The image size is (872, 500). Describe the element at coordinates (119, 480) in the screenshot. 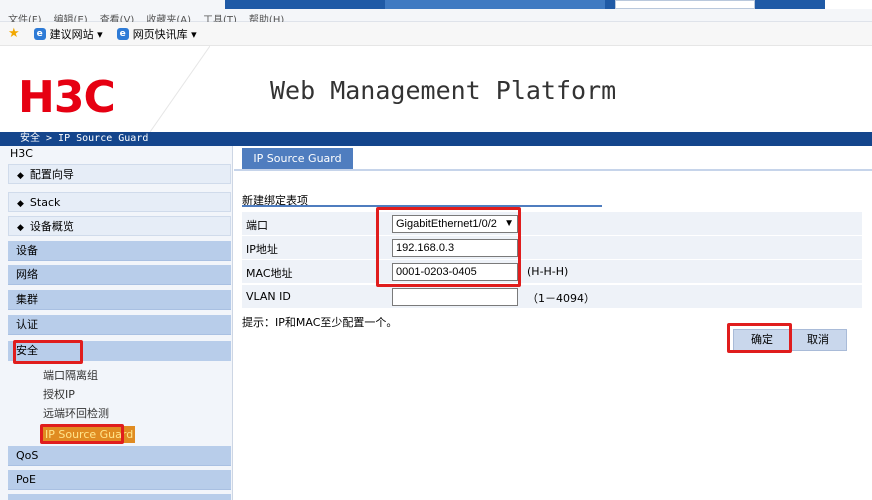

I see `sidebar-item-poe: PoE` at that location.